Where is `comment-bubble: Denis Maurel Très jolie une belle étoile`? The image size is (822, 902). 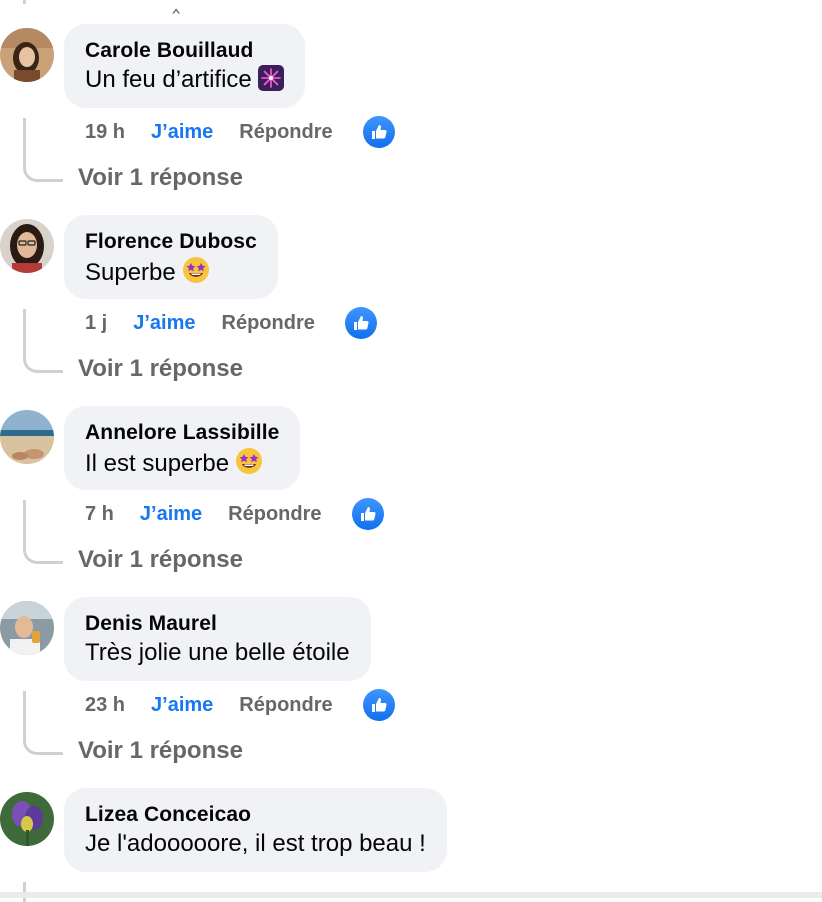
comment-bubble: Denis Maurel Très jolie une belle étoile is located at coordinates (217, 639).